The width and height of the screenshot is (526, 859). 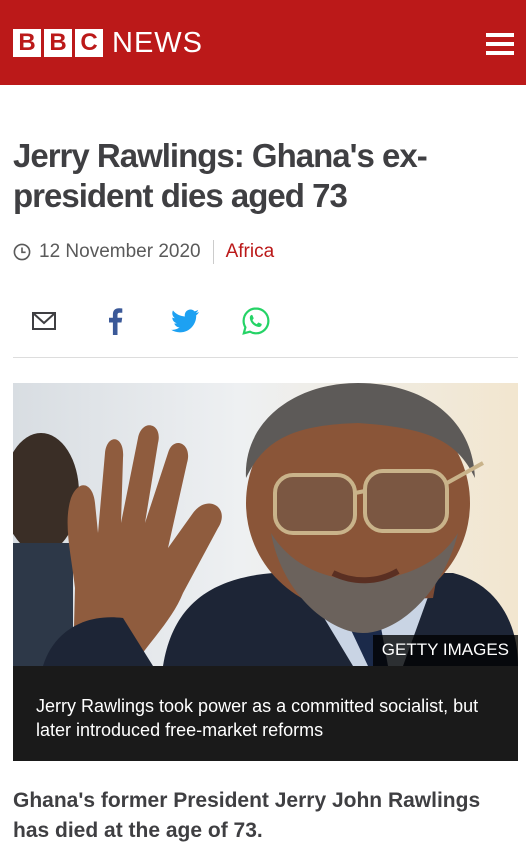 What do you see at coordinates (500, 45) in the screenshot?
I see `hamburger-icon` at bounding box center [500, 45].